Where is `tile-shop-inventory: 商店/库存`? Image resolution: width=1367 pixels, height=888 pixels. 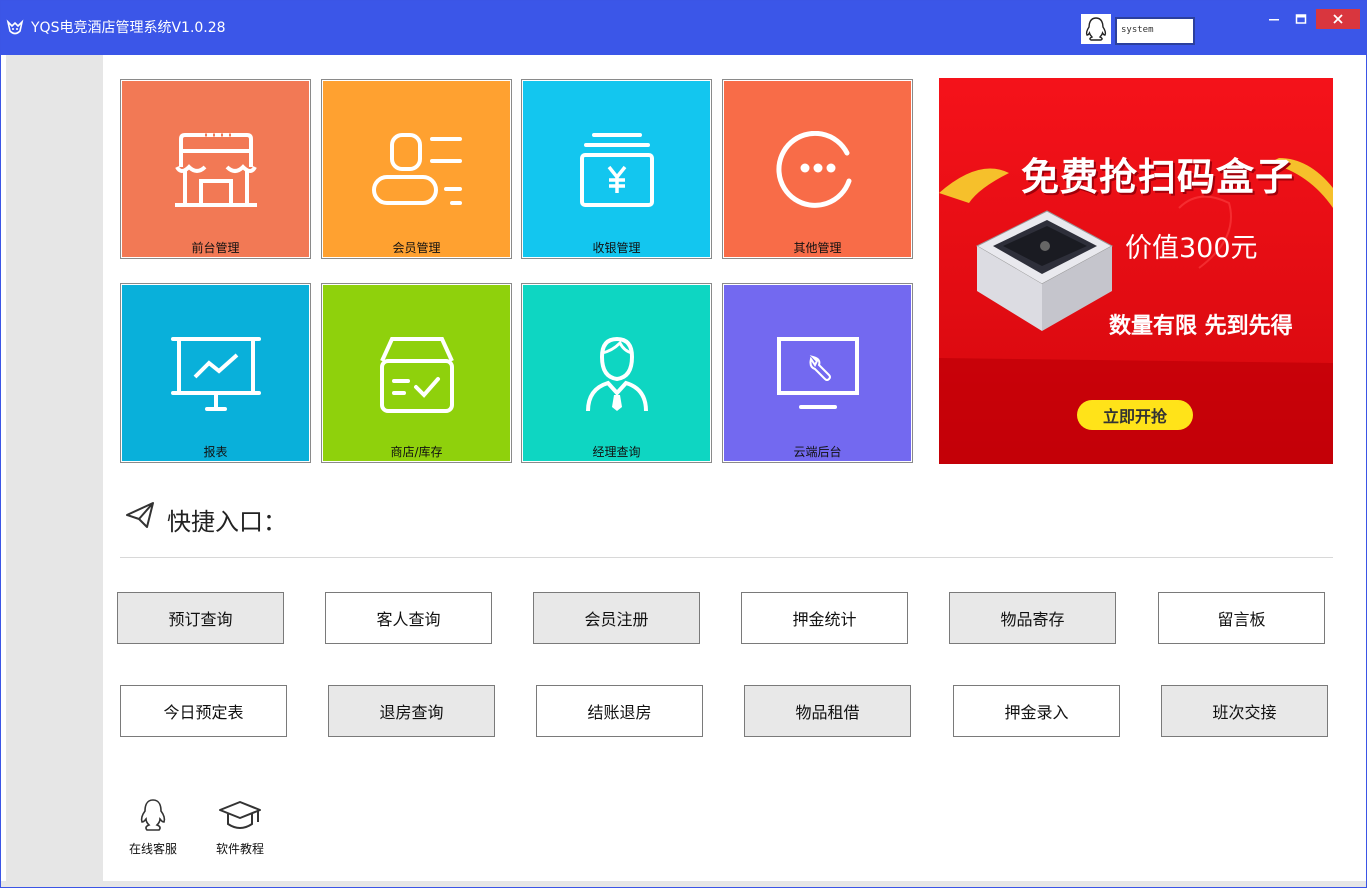
tile-shop-inventory: 商店/库存 is located at coordinates (416, 373).